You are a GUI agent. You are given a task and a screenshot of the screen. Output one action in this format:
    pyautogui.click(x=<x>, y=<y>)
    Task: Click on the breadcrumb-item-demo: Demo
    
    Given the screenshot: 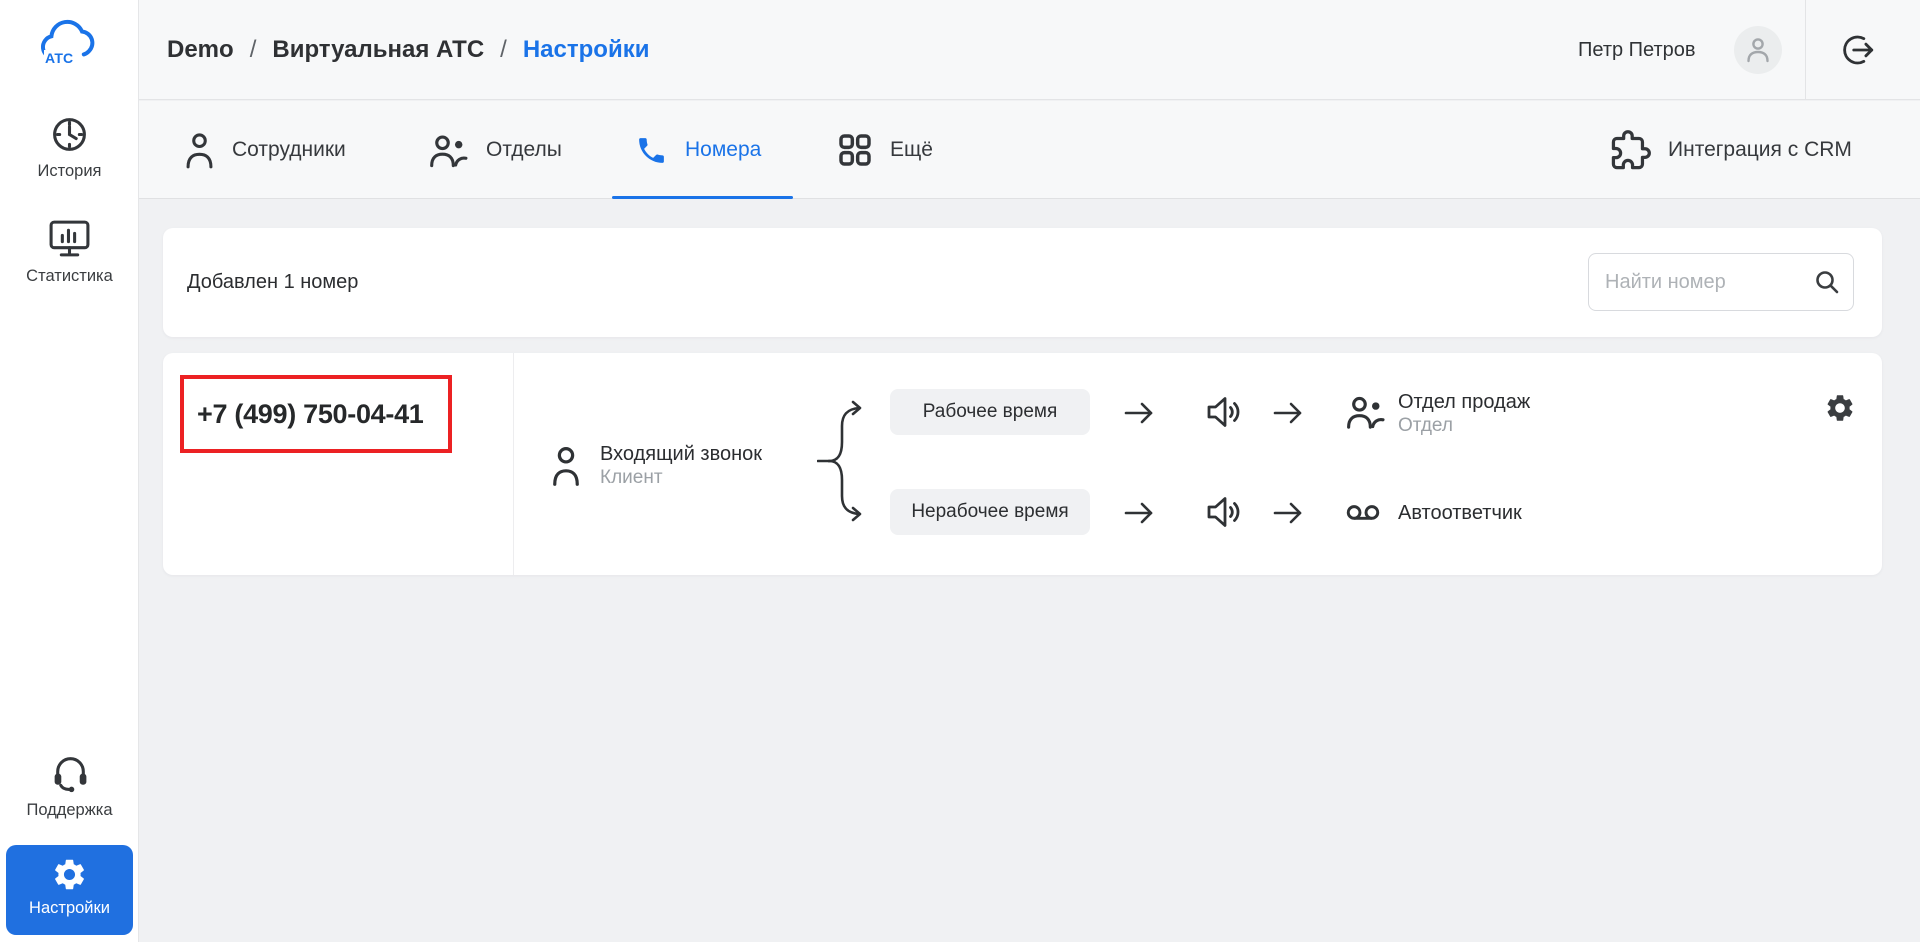 What is the action you would take?
    pyautogui.click(x=200, y=50)
    